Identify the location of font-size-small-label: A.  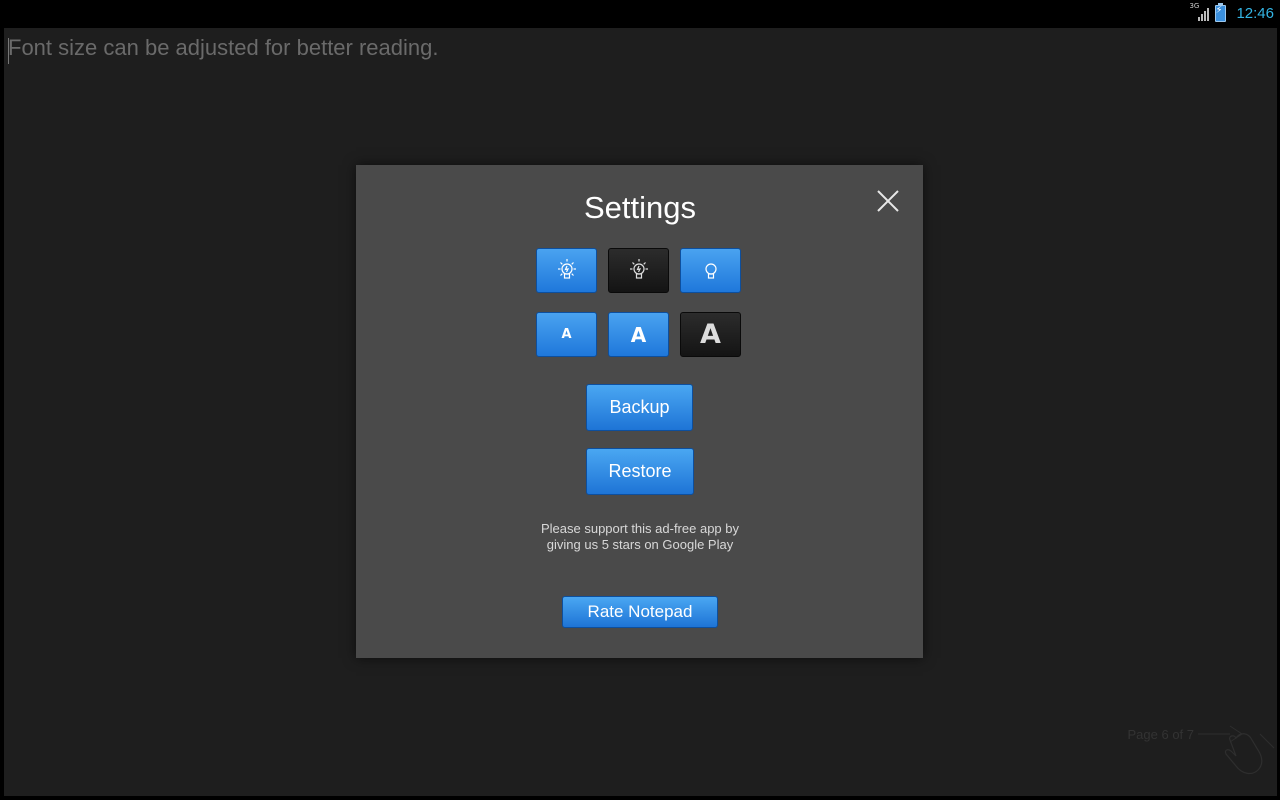
(566, 334).